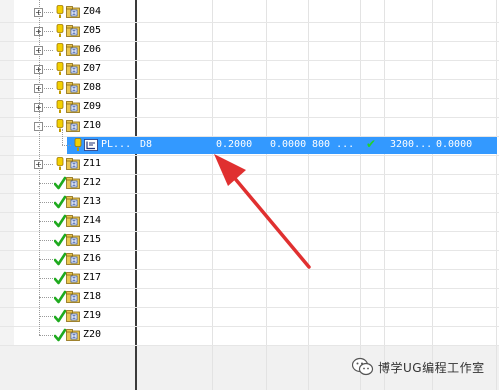 The image size is (499, 390). Describe the element at coordinates (363, 366) in the screenshot. I see `wechat-icon` at that location.